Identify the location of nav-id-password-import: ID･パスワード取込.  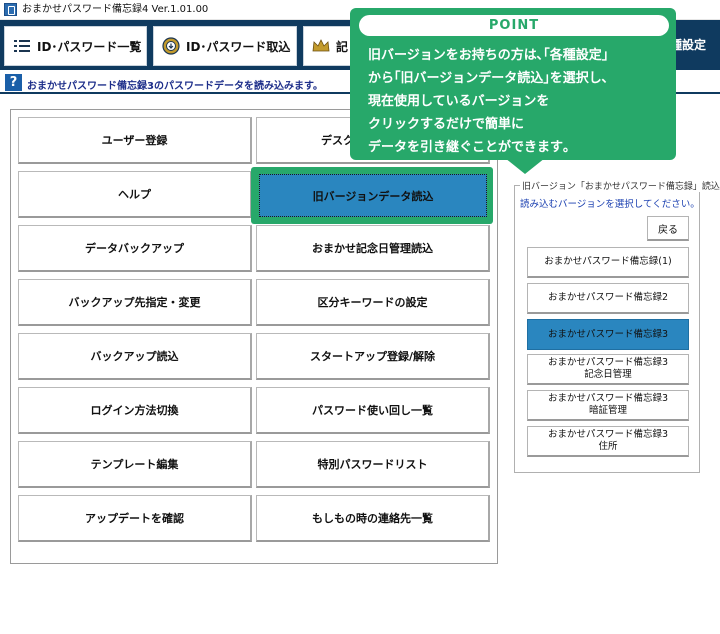
(225, 46).